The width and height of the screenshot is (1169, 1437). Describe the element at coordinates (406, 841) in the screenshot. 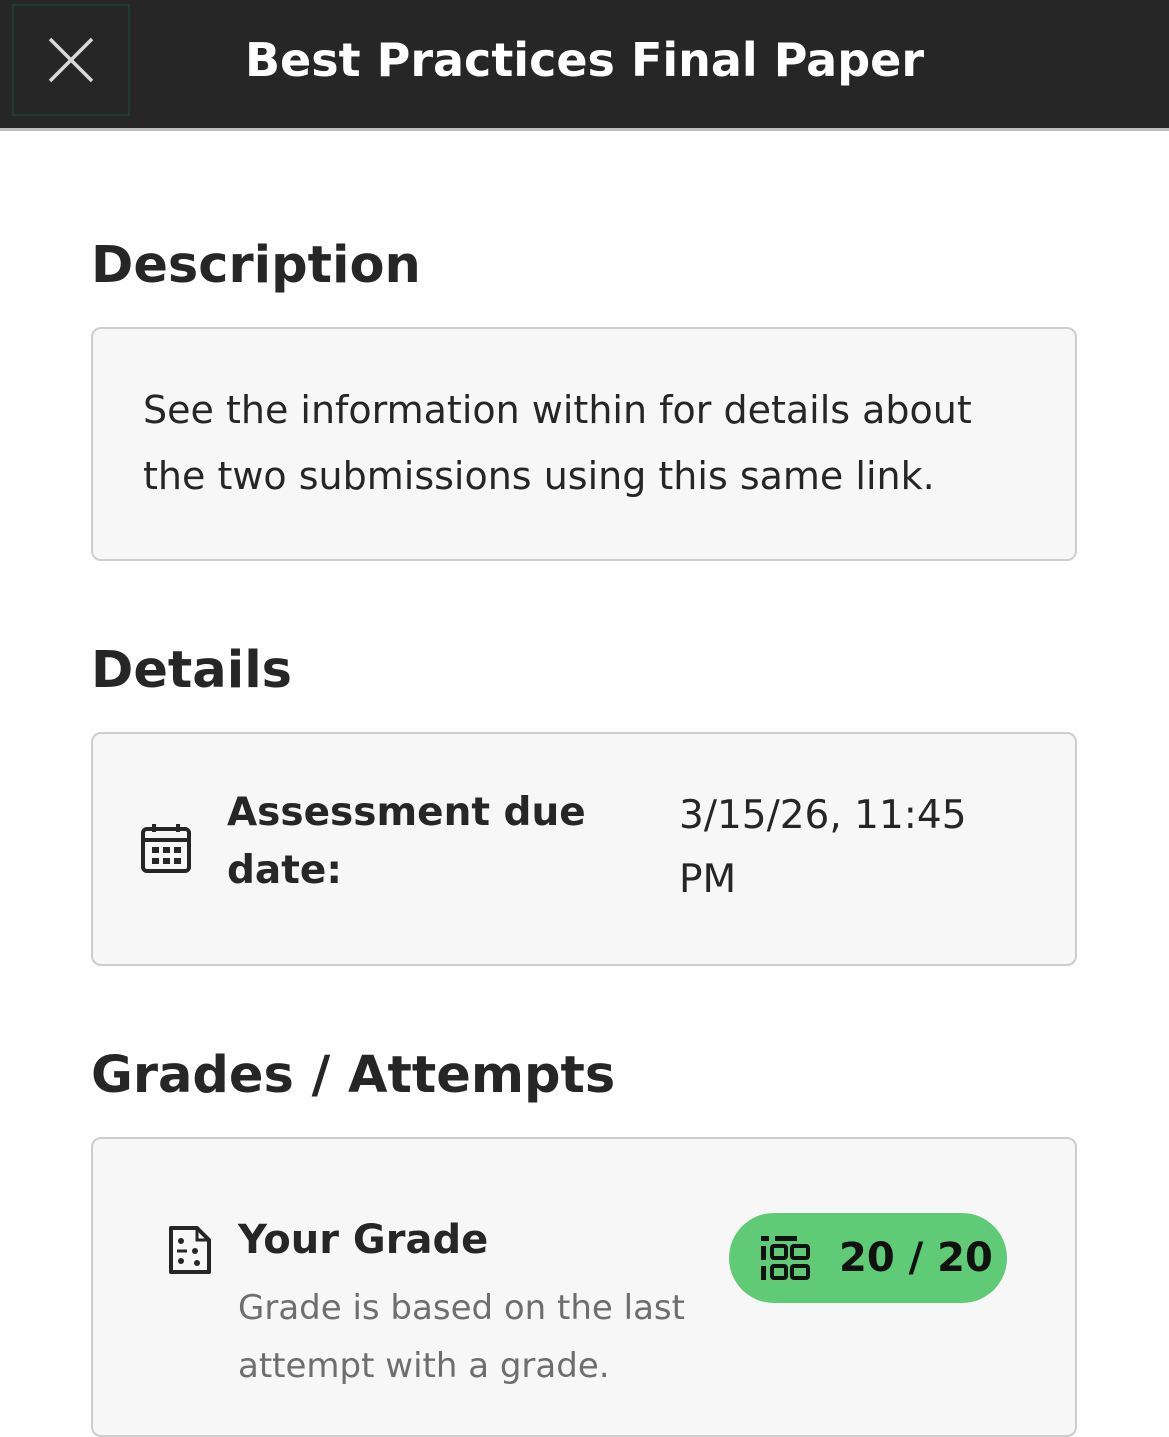

I see `due-date-label: Assessment due date:` at that location.